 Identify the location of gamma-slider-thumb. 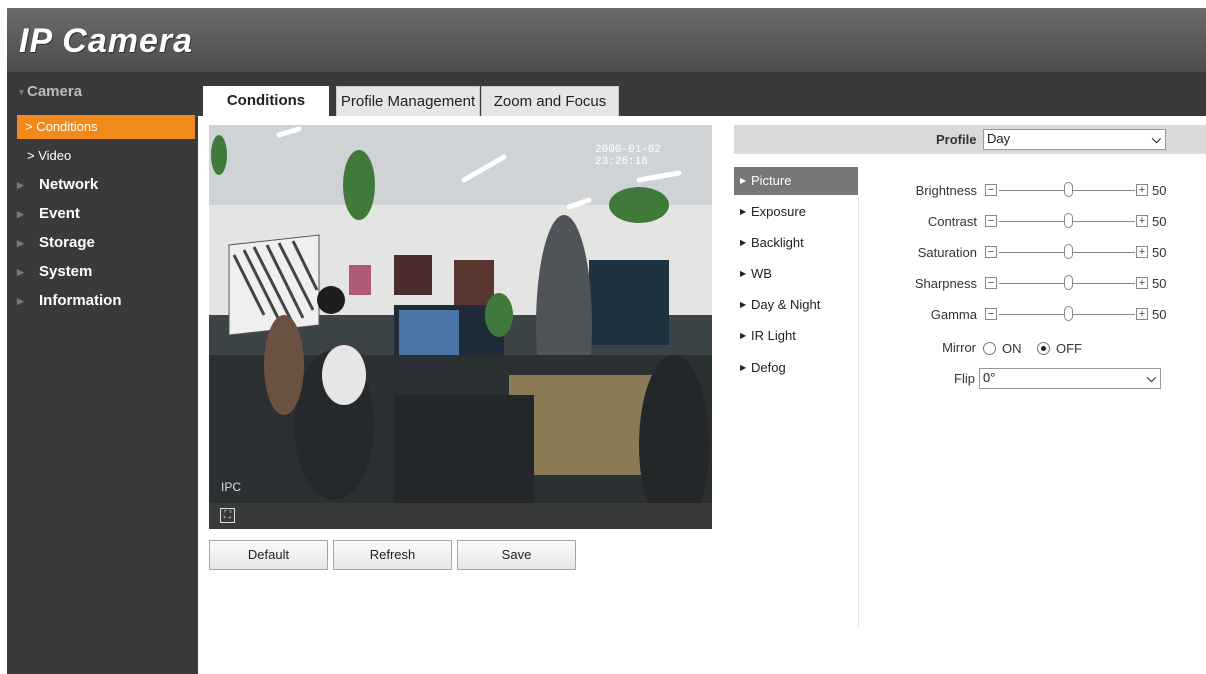
(1068, 313).